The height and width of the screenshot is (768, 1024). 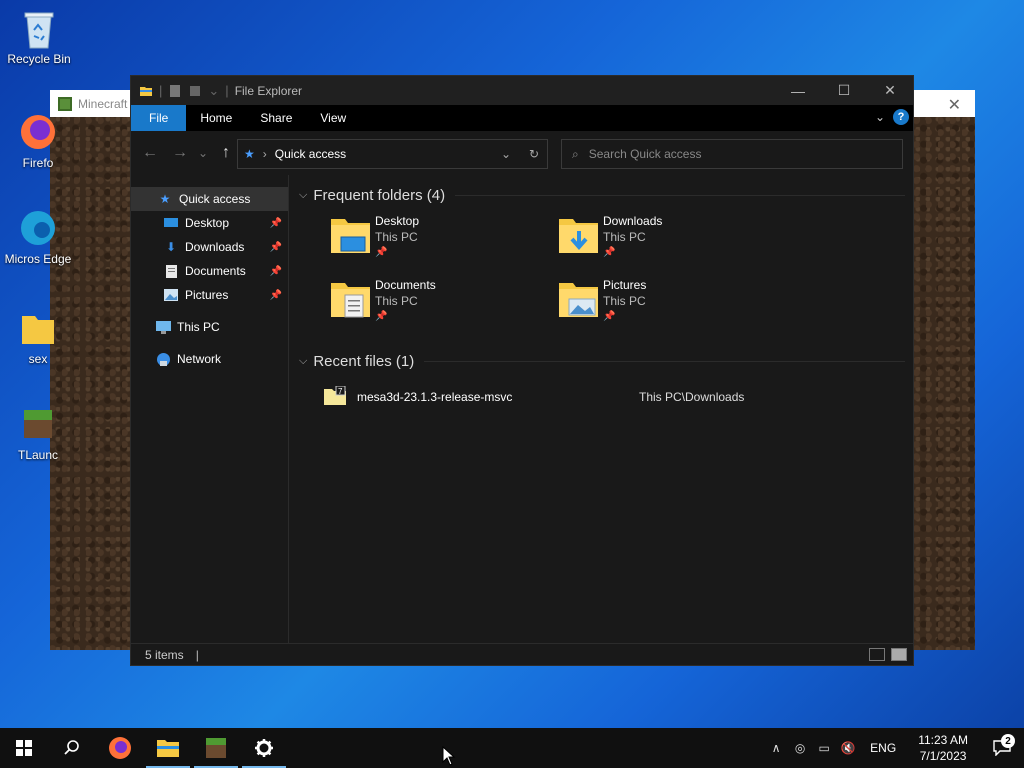 What do you see at coordinates (506, 154) in the screenshot?
I see `address-dropdown-icon: ⌄` at bounding box center [506, 154].